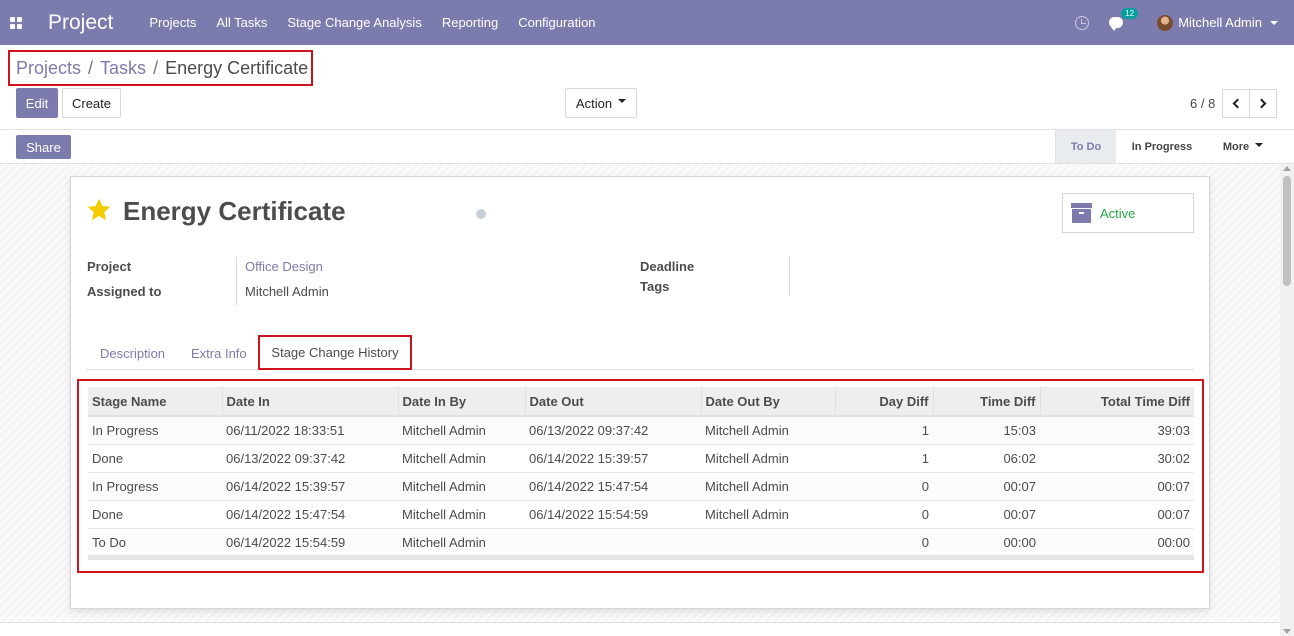 The width and height of the screenshot is (1294, 636). Describe the element at coordinates (884, 402) in the screenshot. I see `column-day-diff: Day Diff` at that location.